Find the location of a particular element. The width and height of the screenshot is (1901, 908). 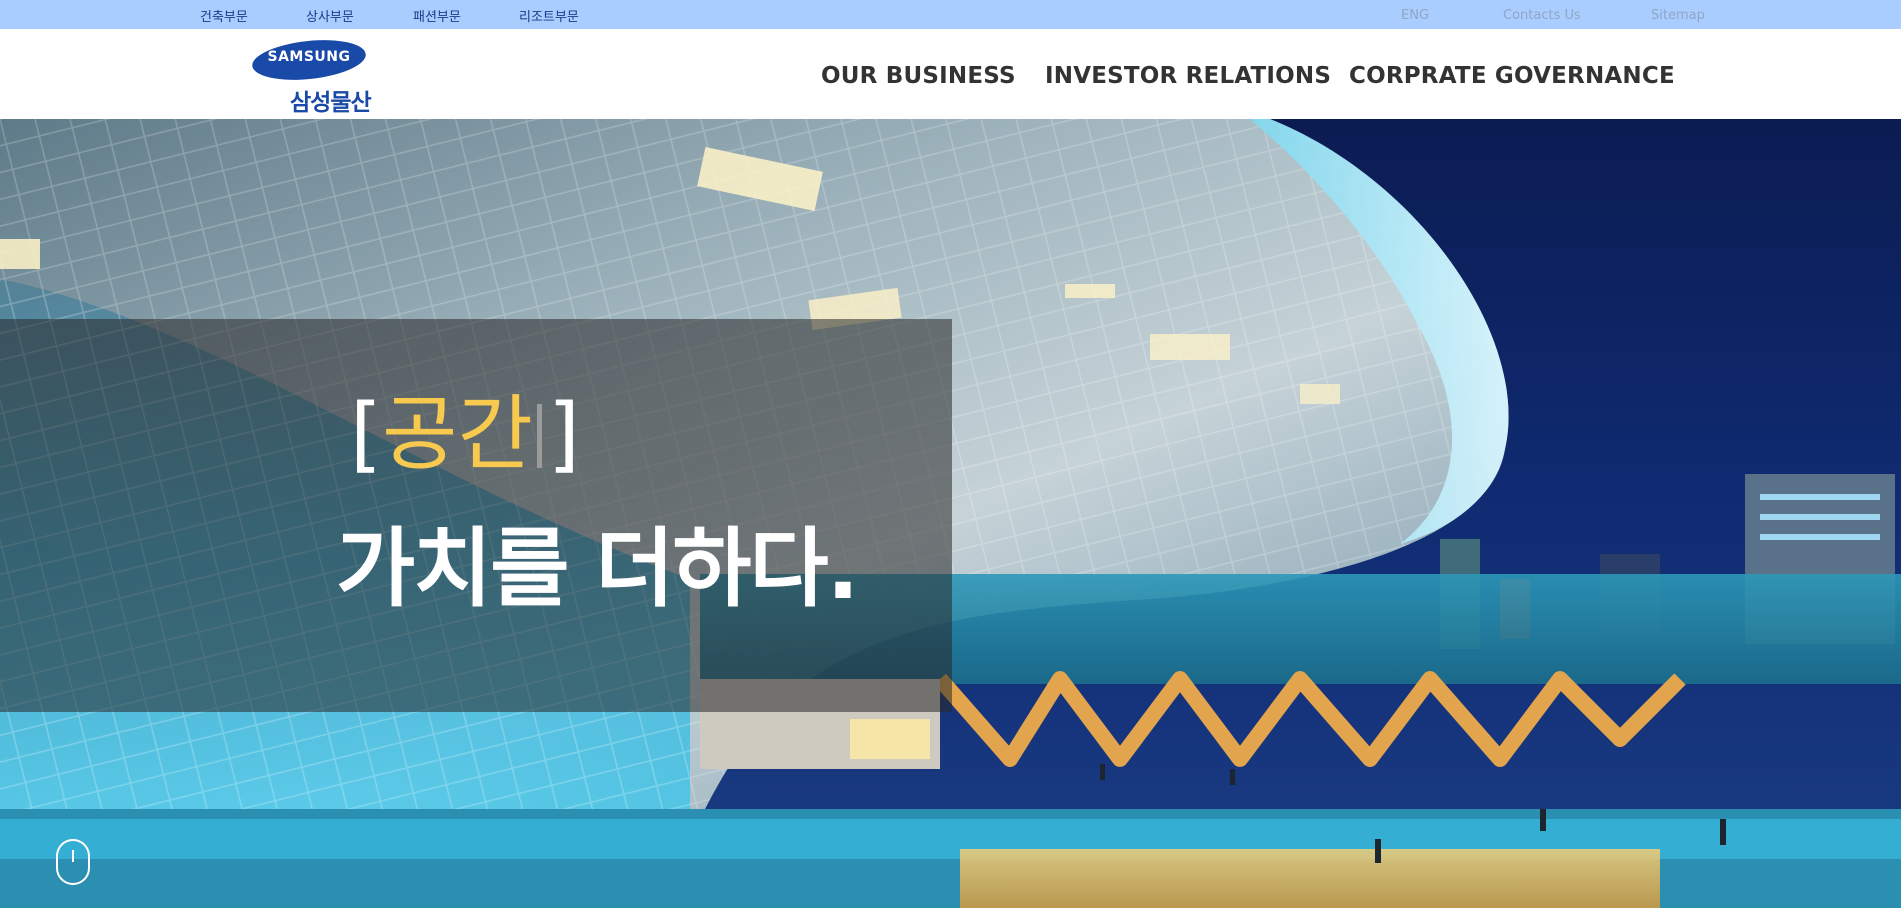

division-link-fashion: 패션부문 is located at coordinates (437, 15).